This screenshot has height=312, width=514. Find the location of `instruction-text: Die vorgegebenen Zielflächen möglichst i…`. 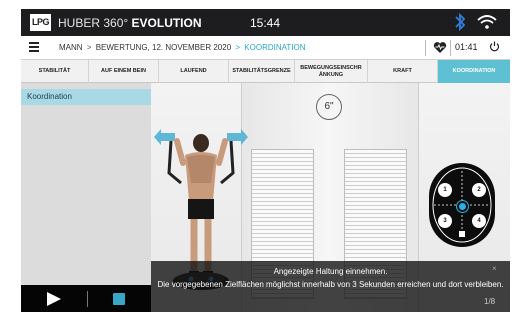

instruction-text: Die vorgegebenen Zielflächen möglichst i… is located at coordinates (330, 284).